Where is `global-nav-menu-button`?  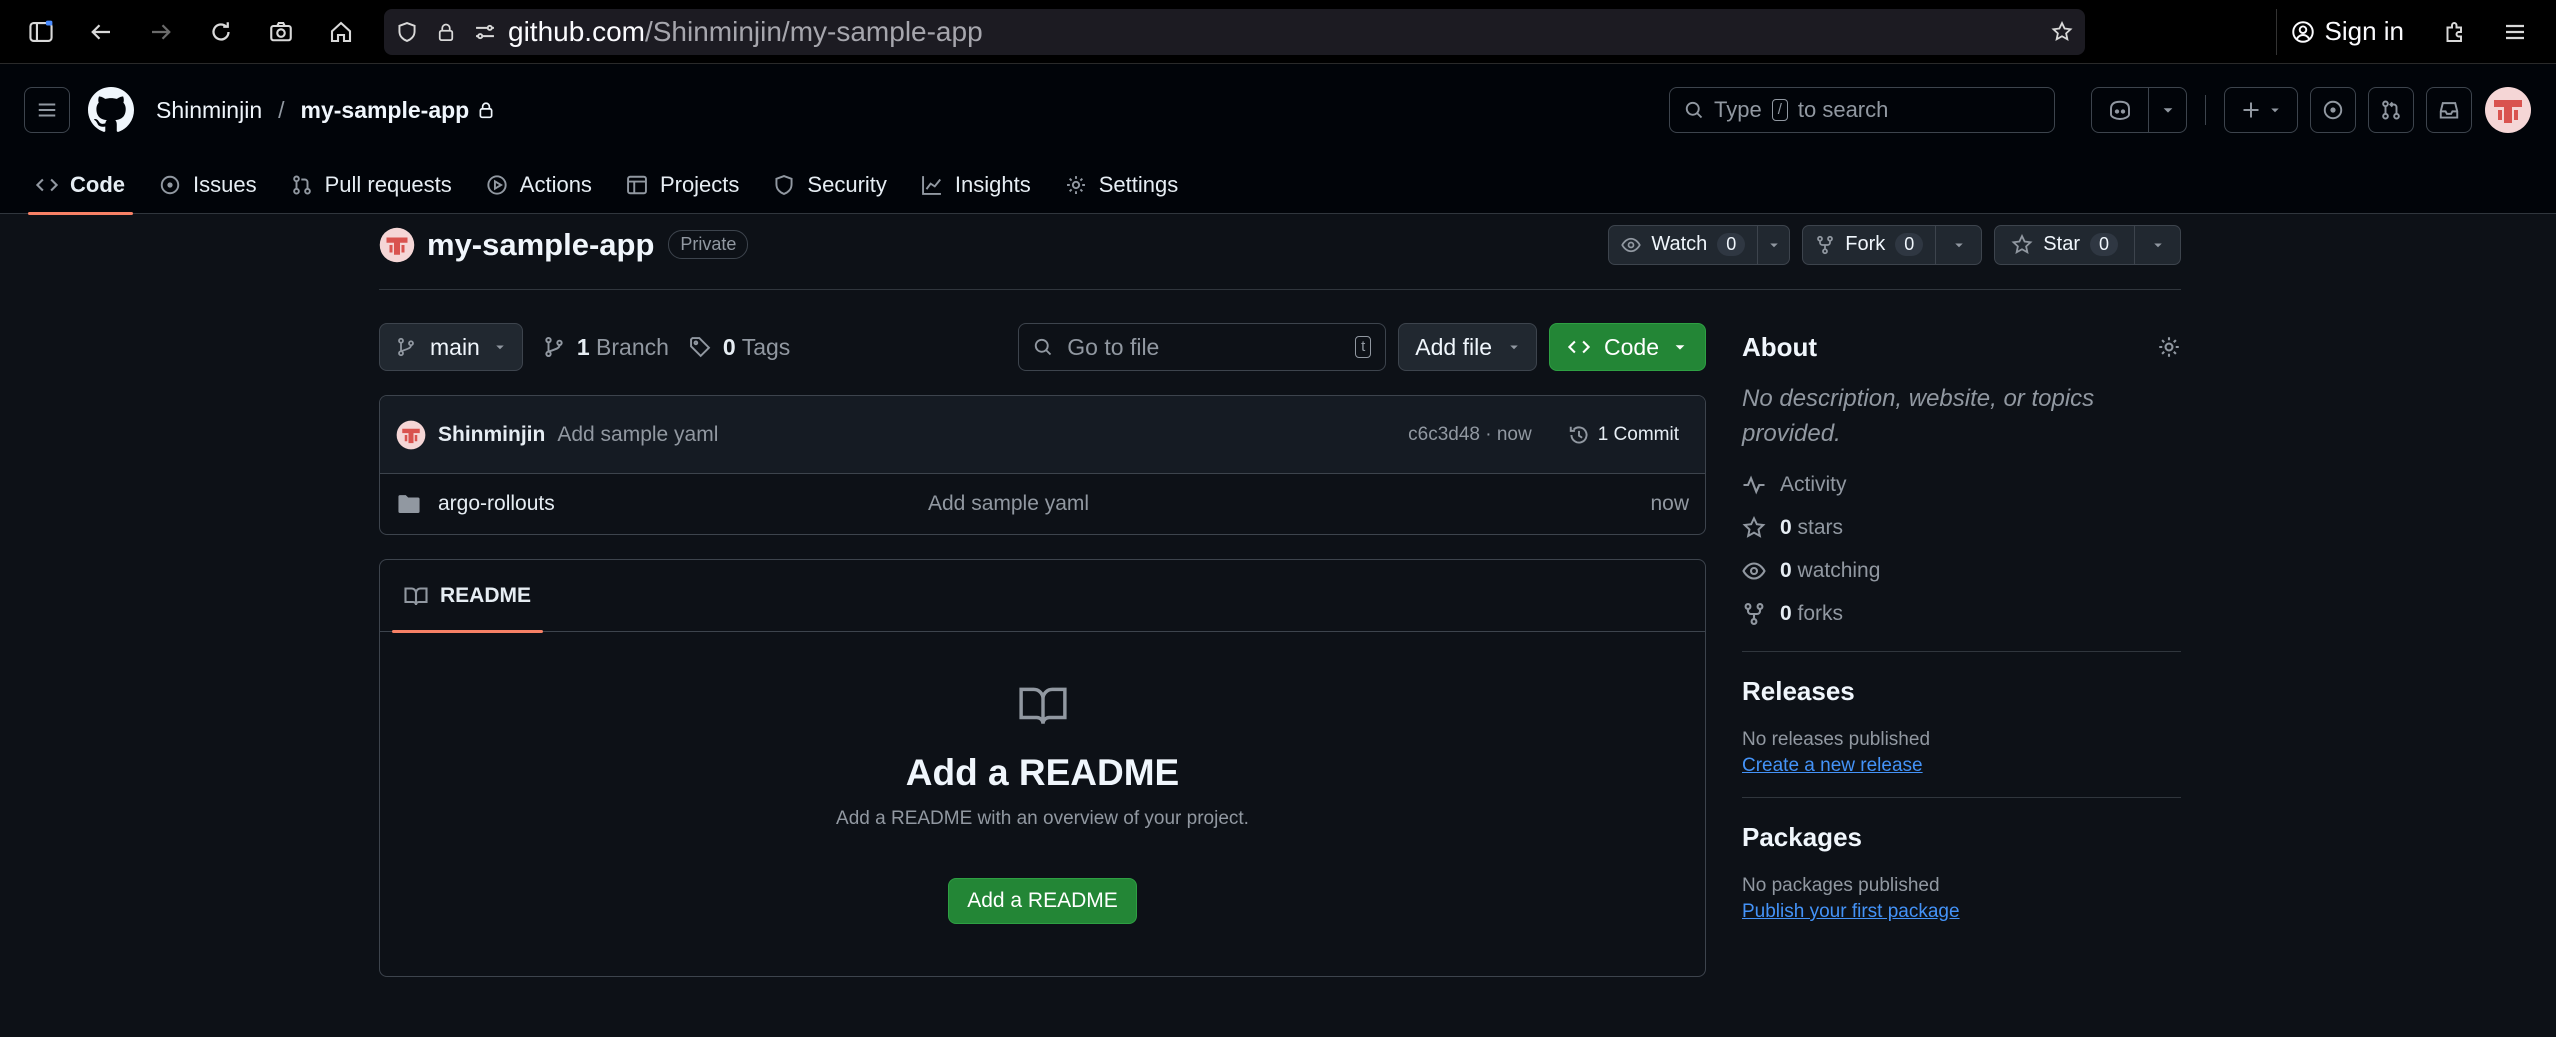
global-nav-menu-button is located at coordinates (47, 110).